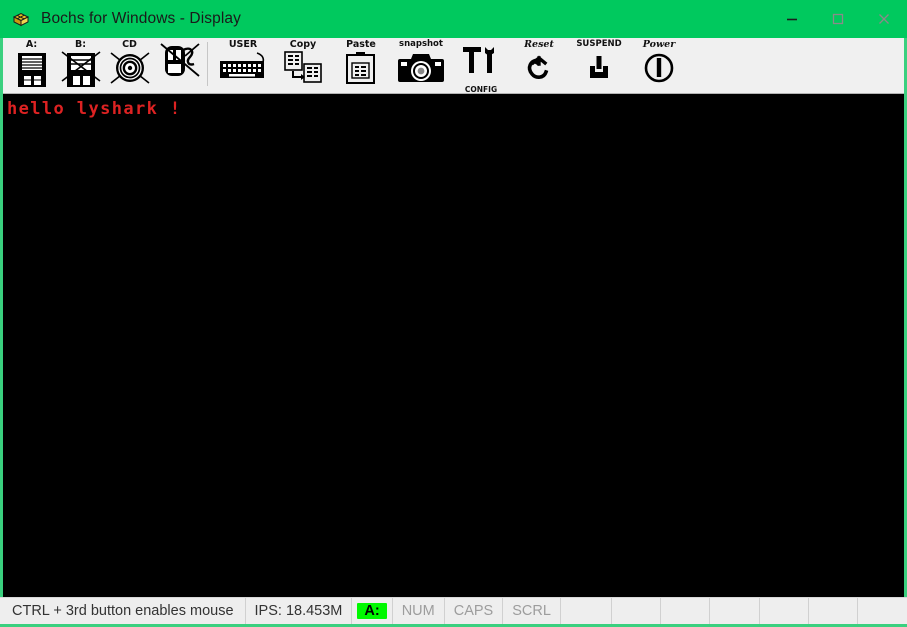 The image size is (907, 627). I want to click on toolbar-reset: Reset, so click(539, 65).